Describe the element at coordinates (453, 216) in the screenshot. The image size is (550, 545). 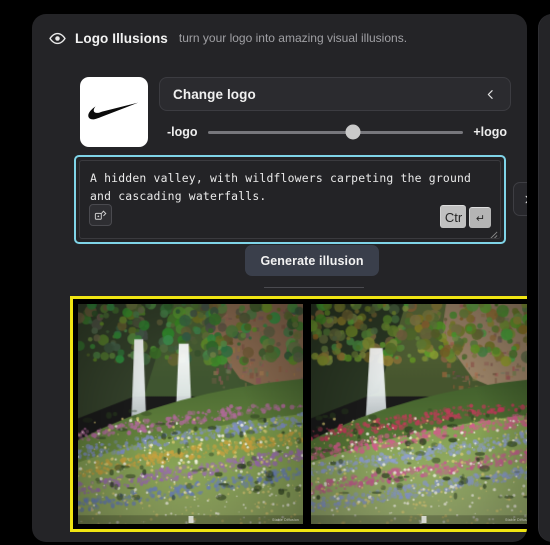
I see `key-ctrl: Ctr` at that location.